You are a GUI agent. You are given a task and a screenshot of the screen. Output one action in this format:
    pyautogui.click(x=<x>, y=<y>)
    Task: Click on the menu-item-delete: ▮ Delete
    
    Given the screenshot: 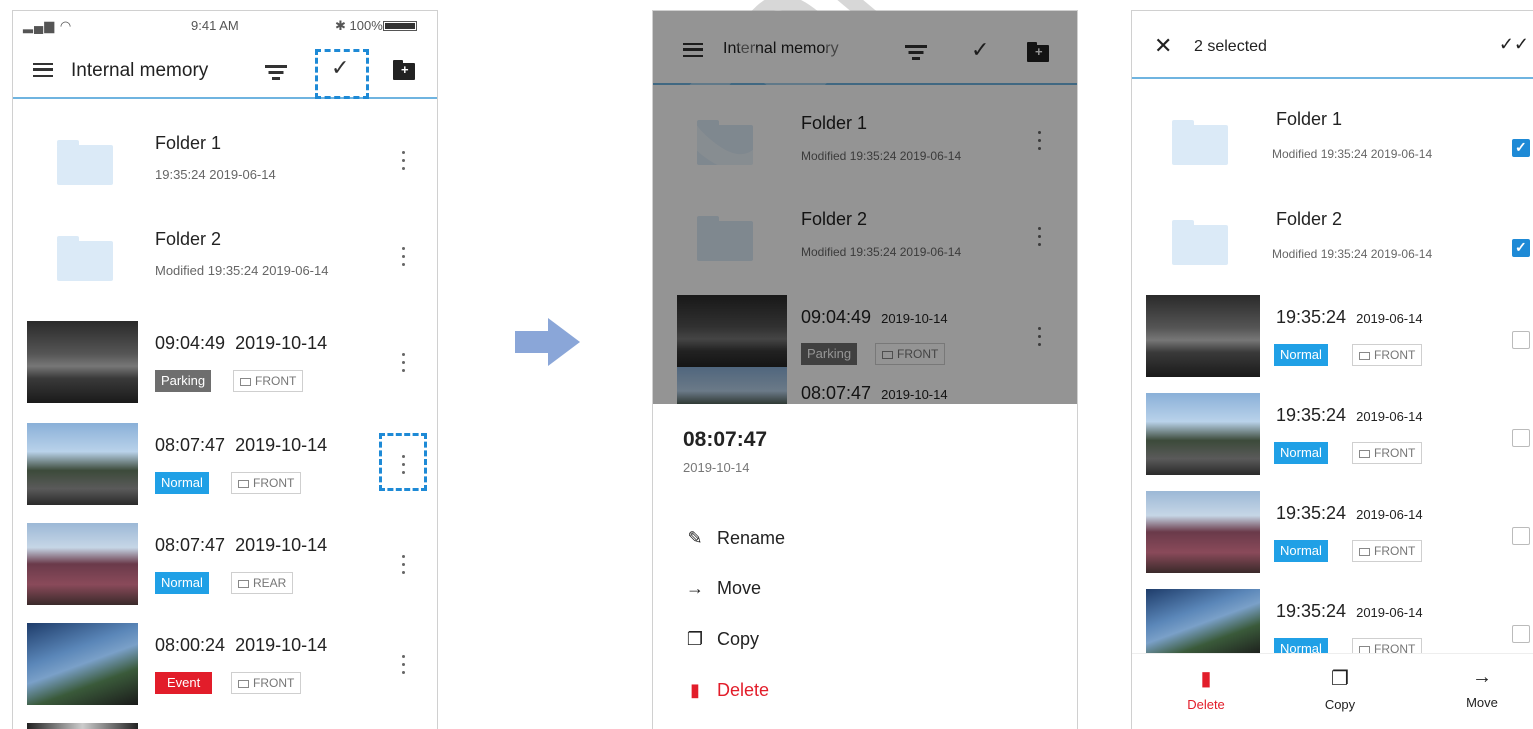 What is the action you would take?
    pyautogui.click(x=726, y=690)
    